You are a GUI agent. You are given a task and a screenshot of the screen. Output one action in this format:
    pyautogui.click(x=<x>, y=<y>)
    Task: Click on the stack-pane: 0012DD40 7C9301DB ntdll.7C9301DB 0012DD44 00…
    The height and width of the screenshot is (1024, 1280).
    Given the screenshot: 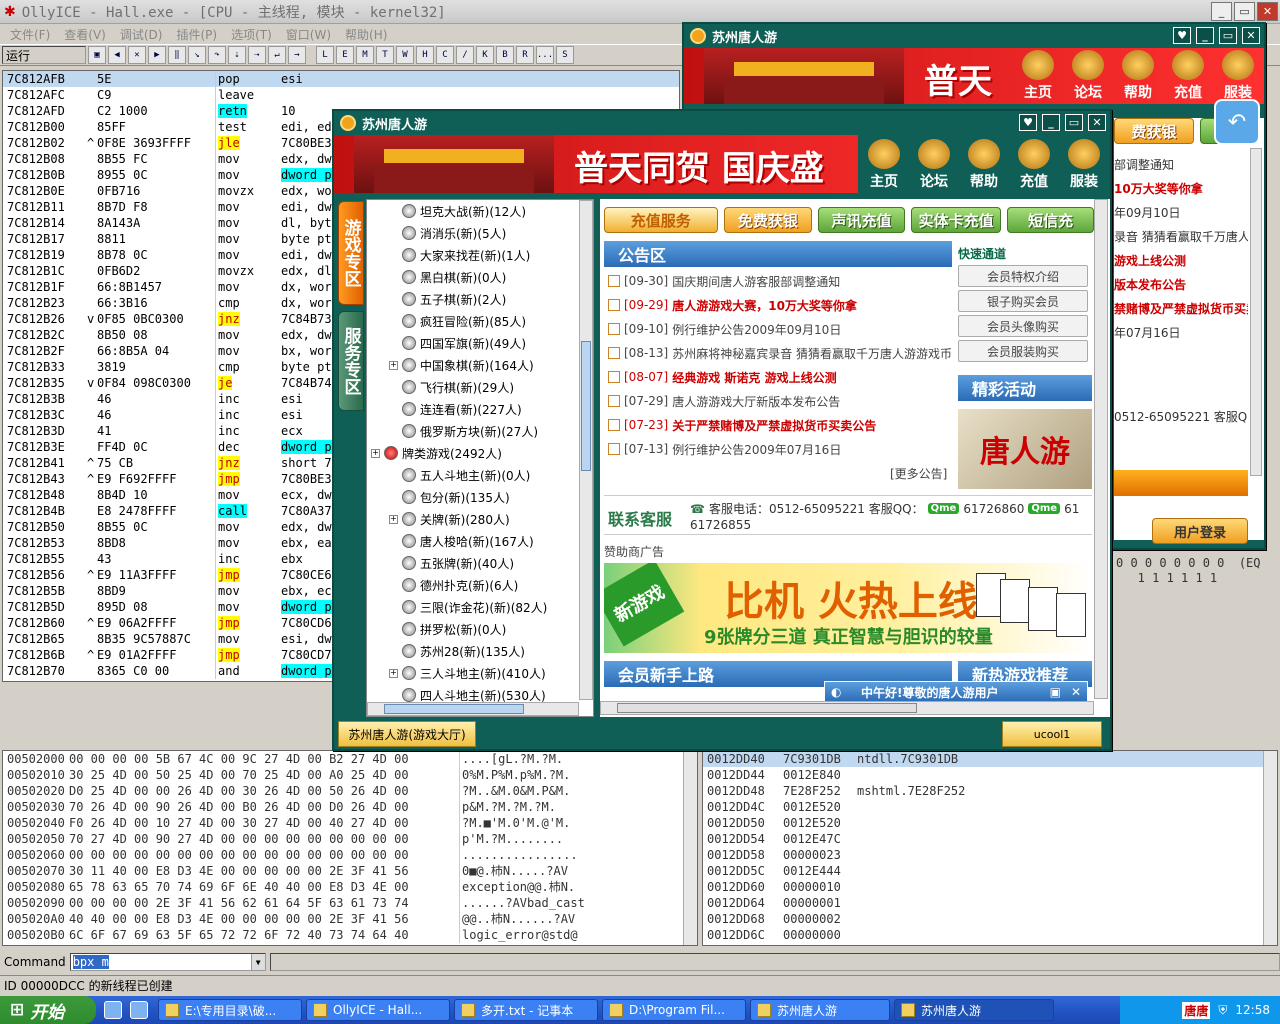 What is the action you would take?
    pyautogui.click(x=990, y=848)
    